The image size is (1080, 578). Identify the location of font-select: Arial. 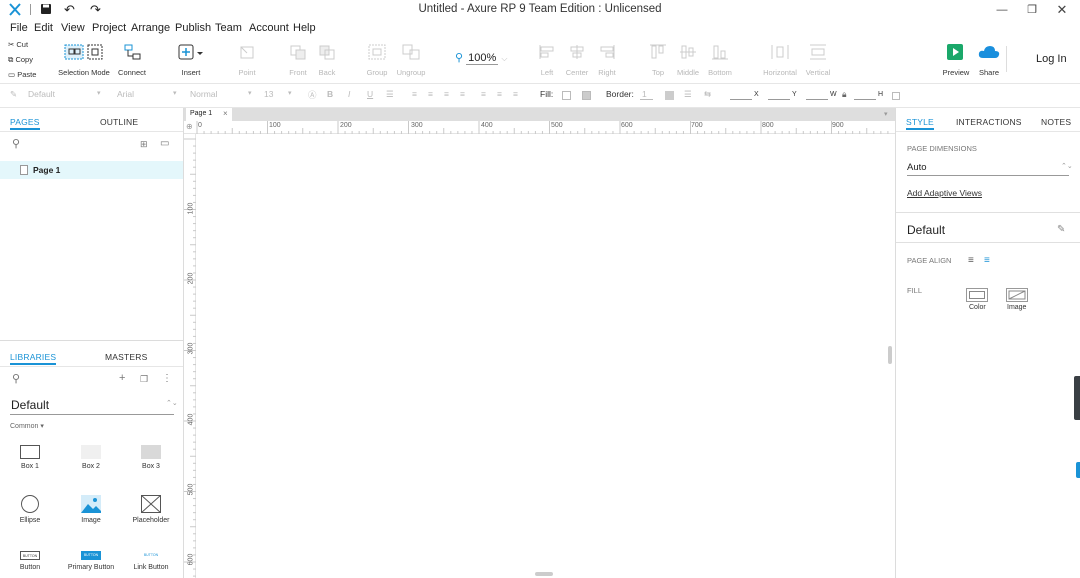
(125, 94).